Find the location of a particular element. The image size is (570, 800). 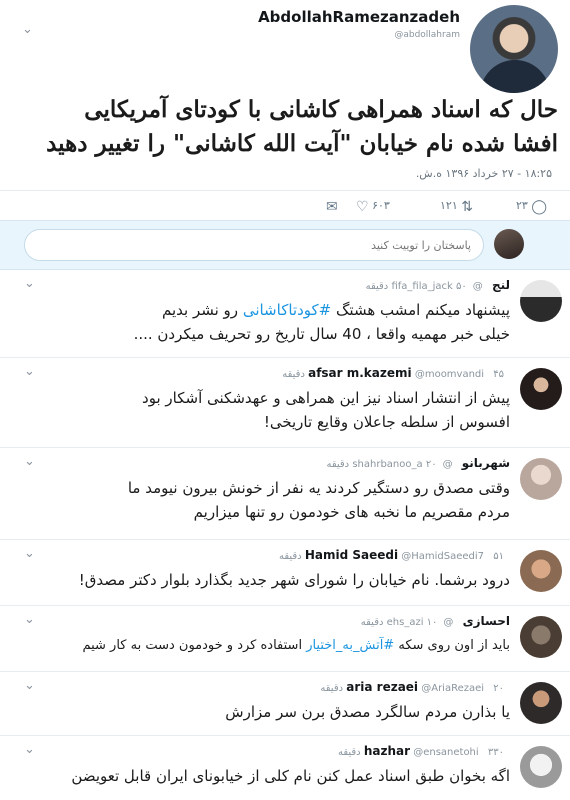

heart-icon: ♡ is located at coordinates (362, 207).